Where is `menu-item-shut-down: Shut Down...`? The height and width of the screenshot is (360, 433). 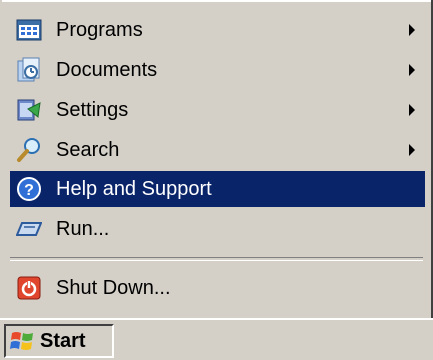 menu-item-shut-down: Shut Down... is located at coordinates (217, 288).